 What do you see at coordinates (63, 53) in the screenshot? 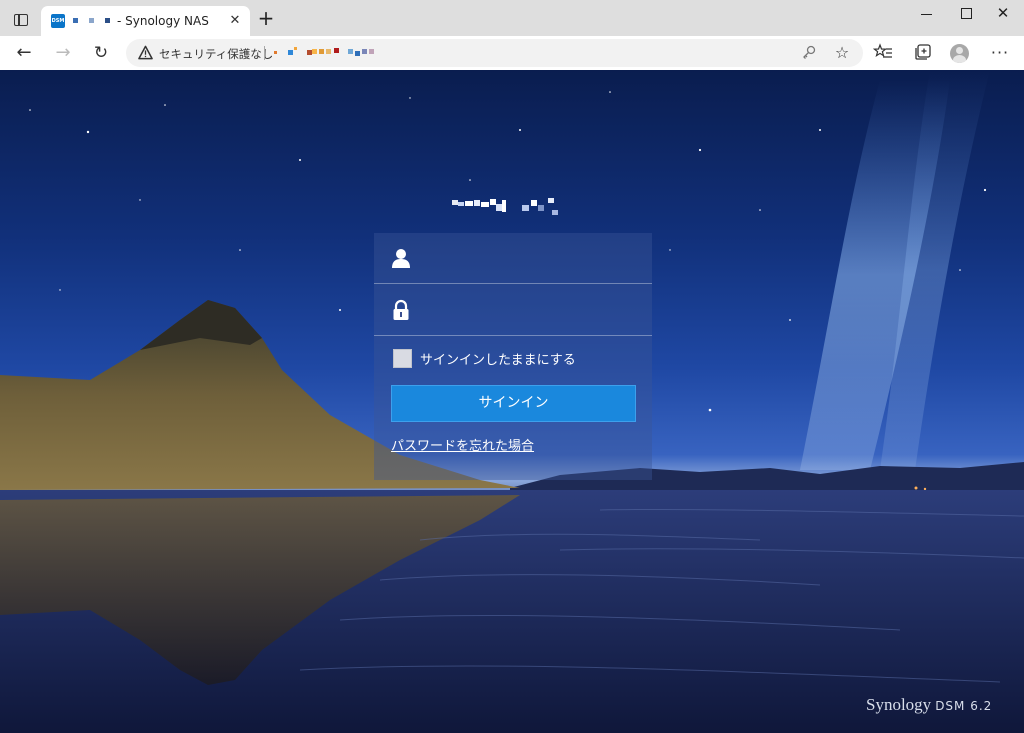
I see `forward-arrow-icon: →` at bounding box center [63, 53].